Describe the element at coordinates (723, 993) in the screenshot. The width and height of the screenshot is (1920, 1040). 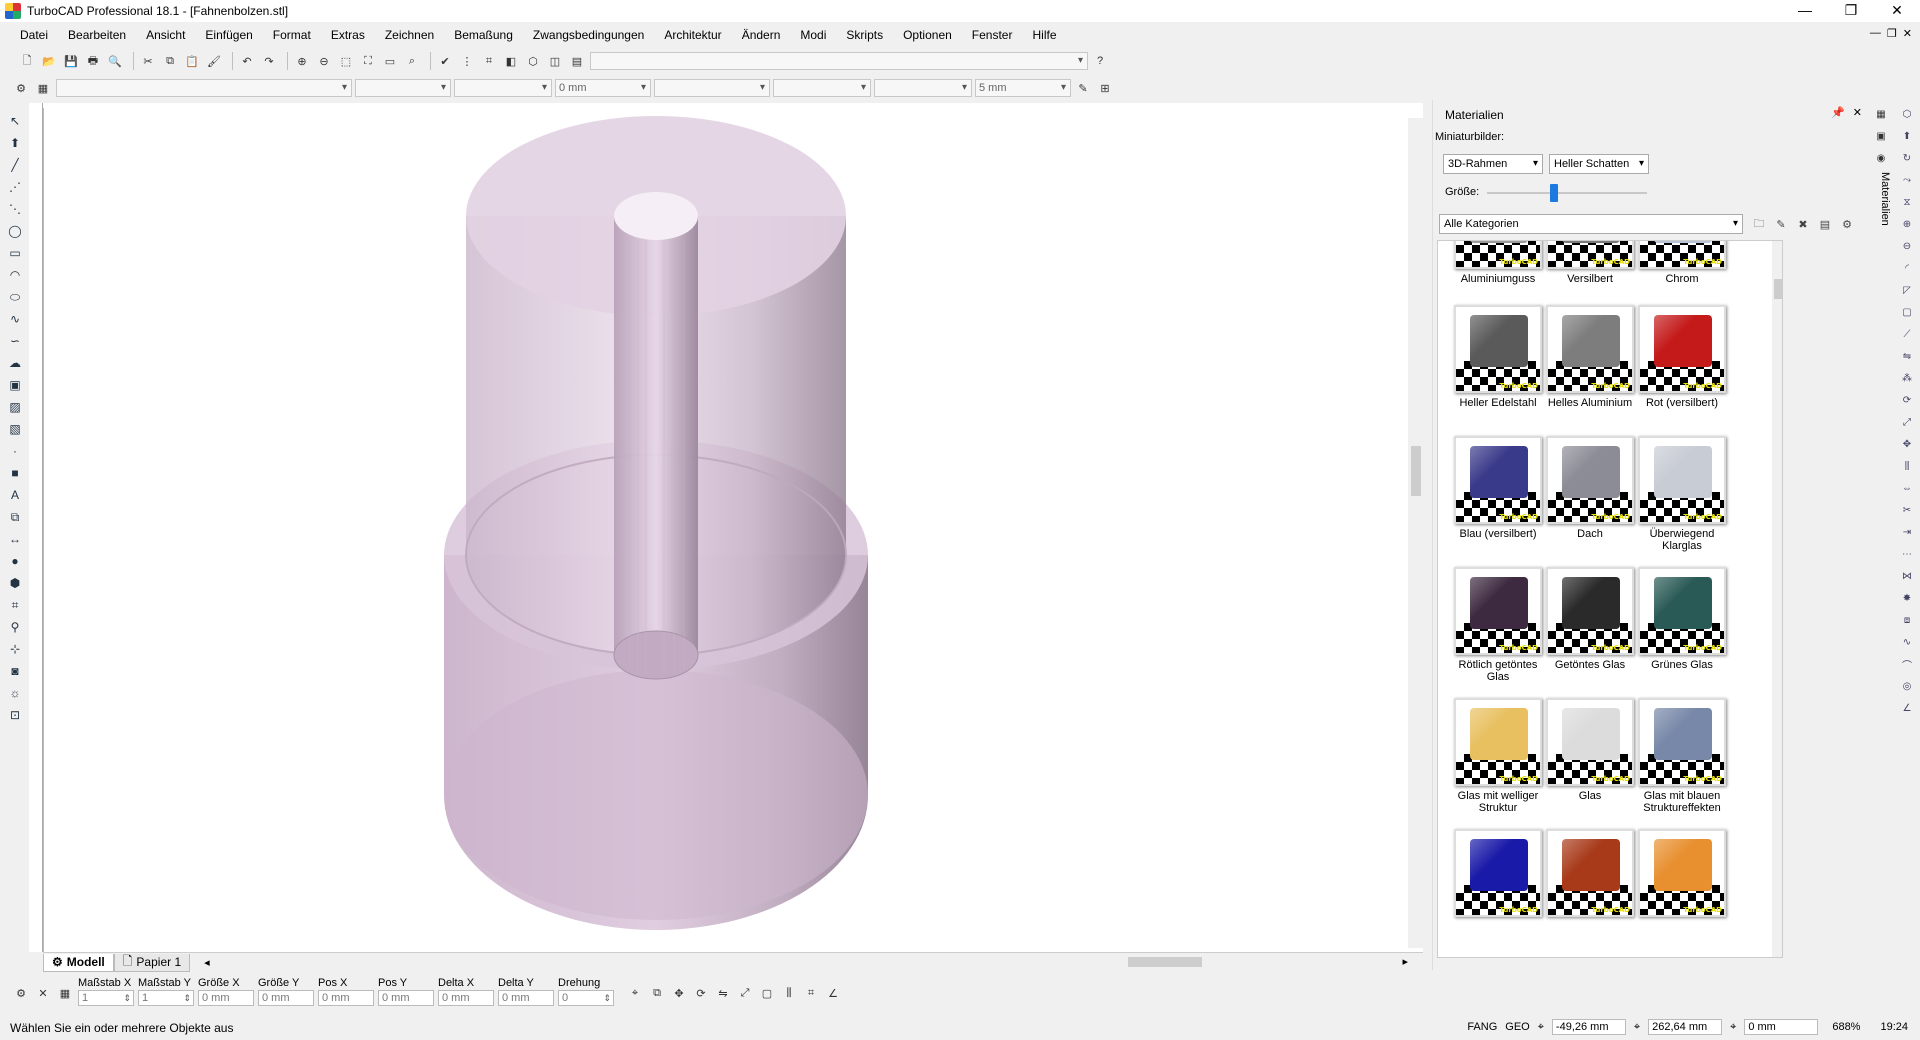
I see `mirror-mode-icon: ⇋` at that location.